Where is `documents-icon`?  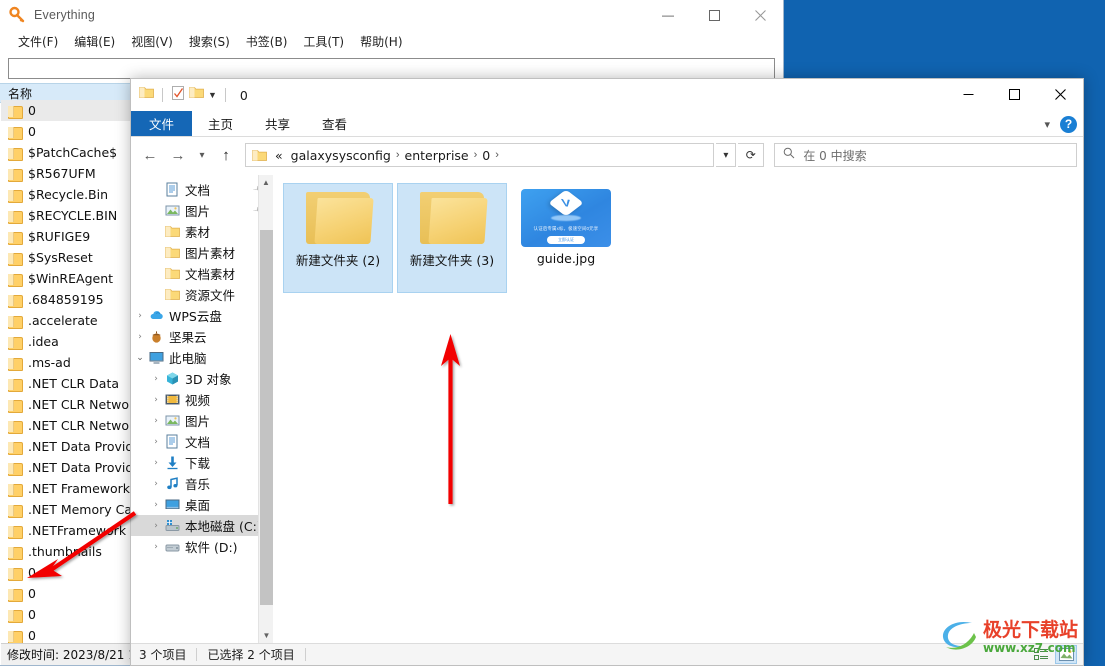 documents-icon is located at coordinates (172, 441).